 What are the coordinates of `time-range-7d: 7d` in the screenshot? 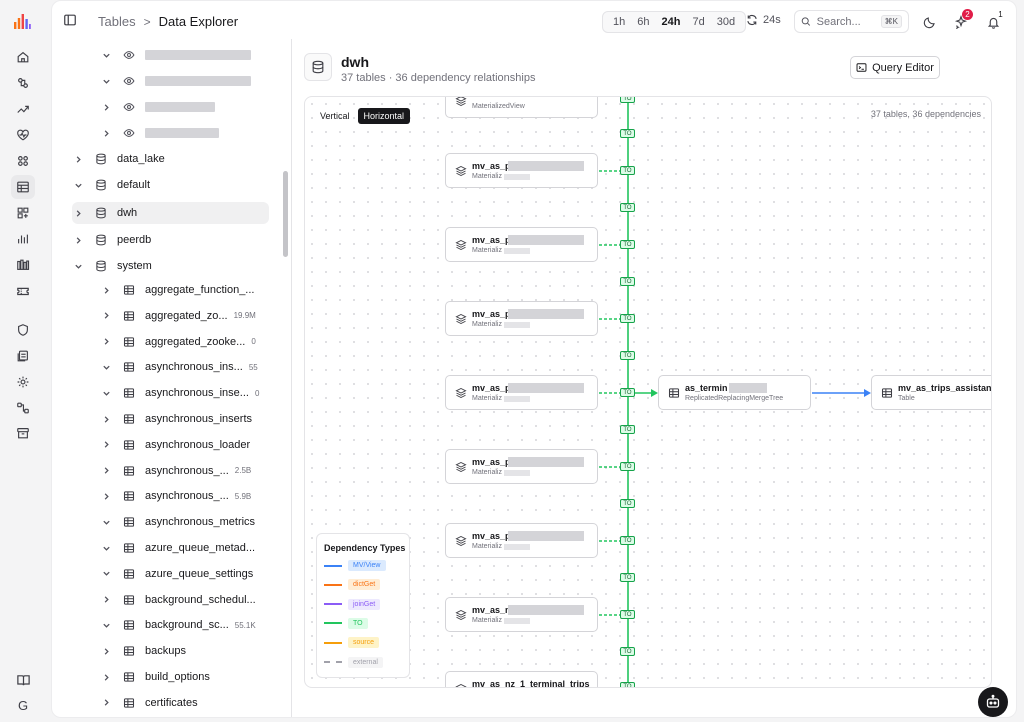 It's located at (698, 22).